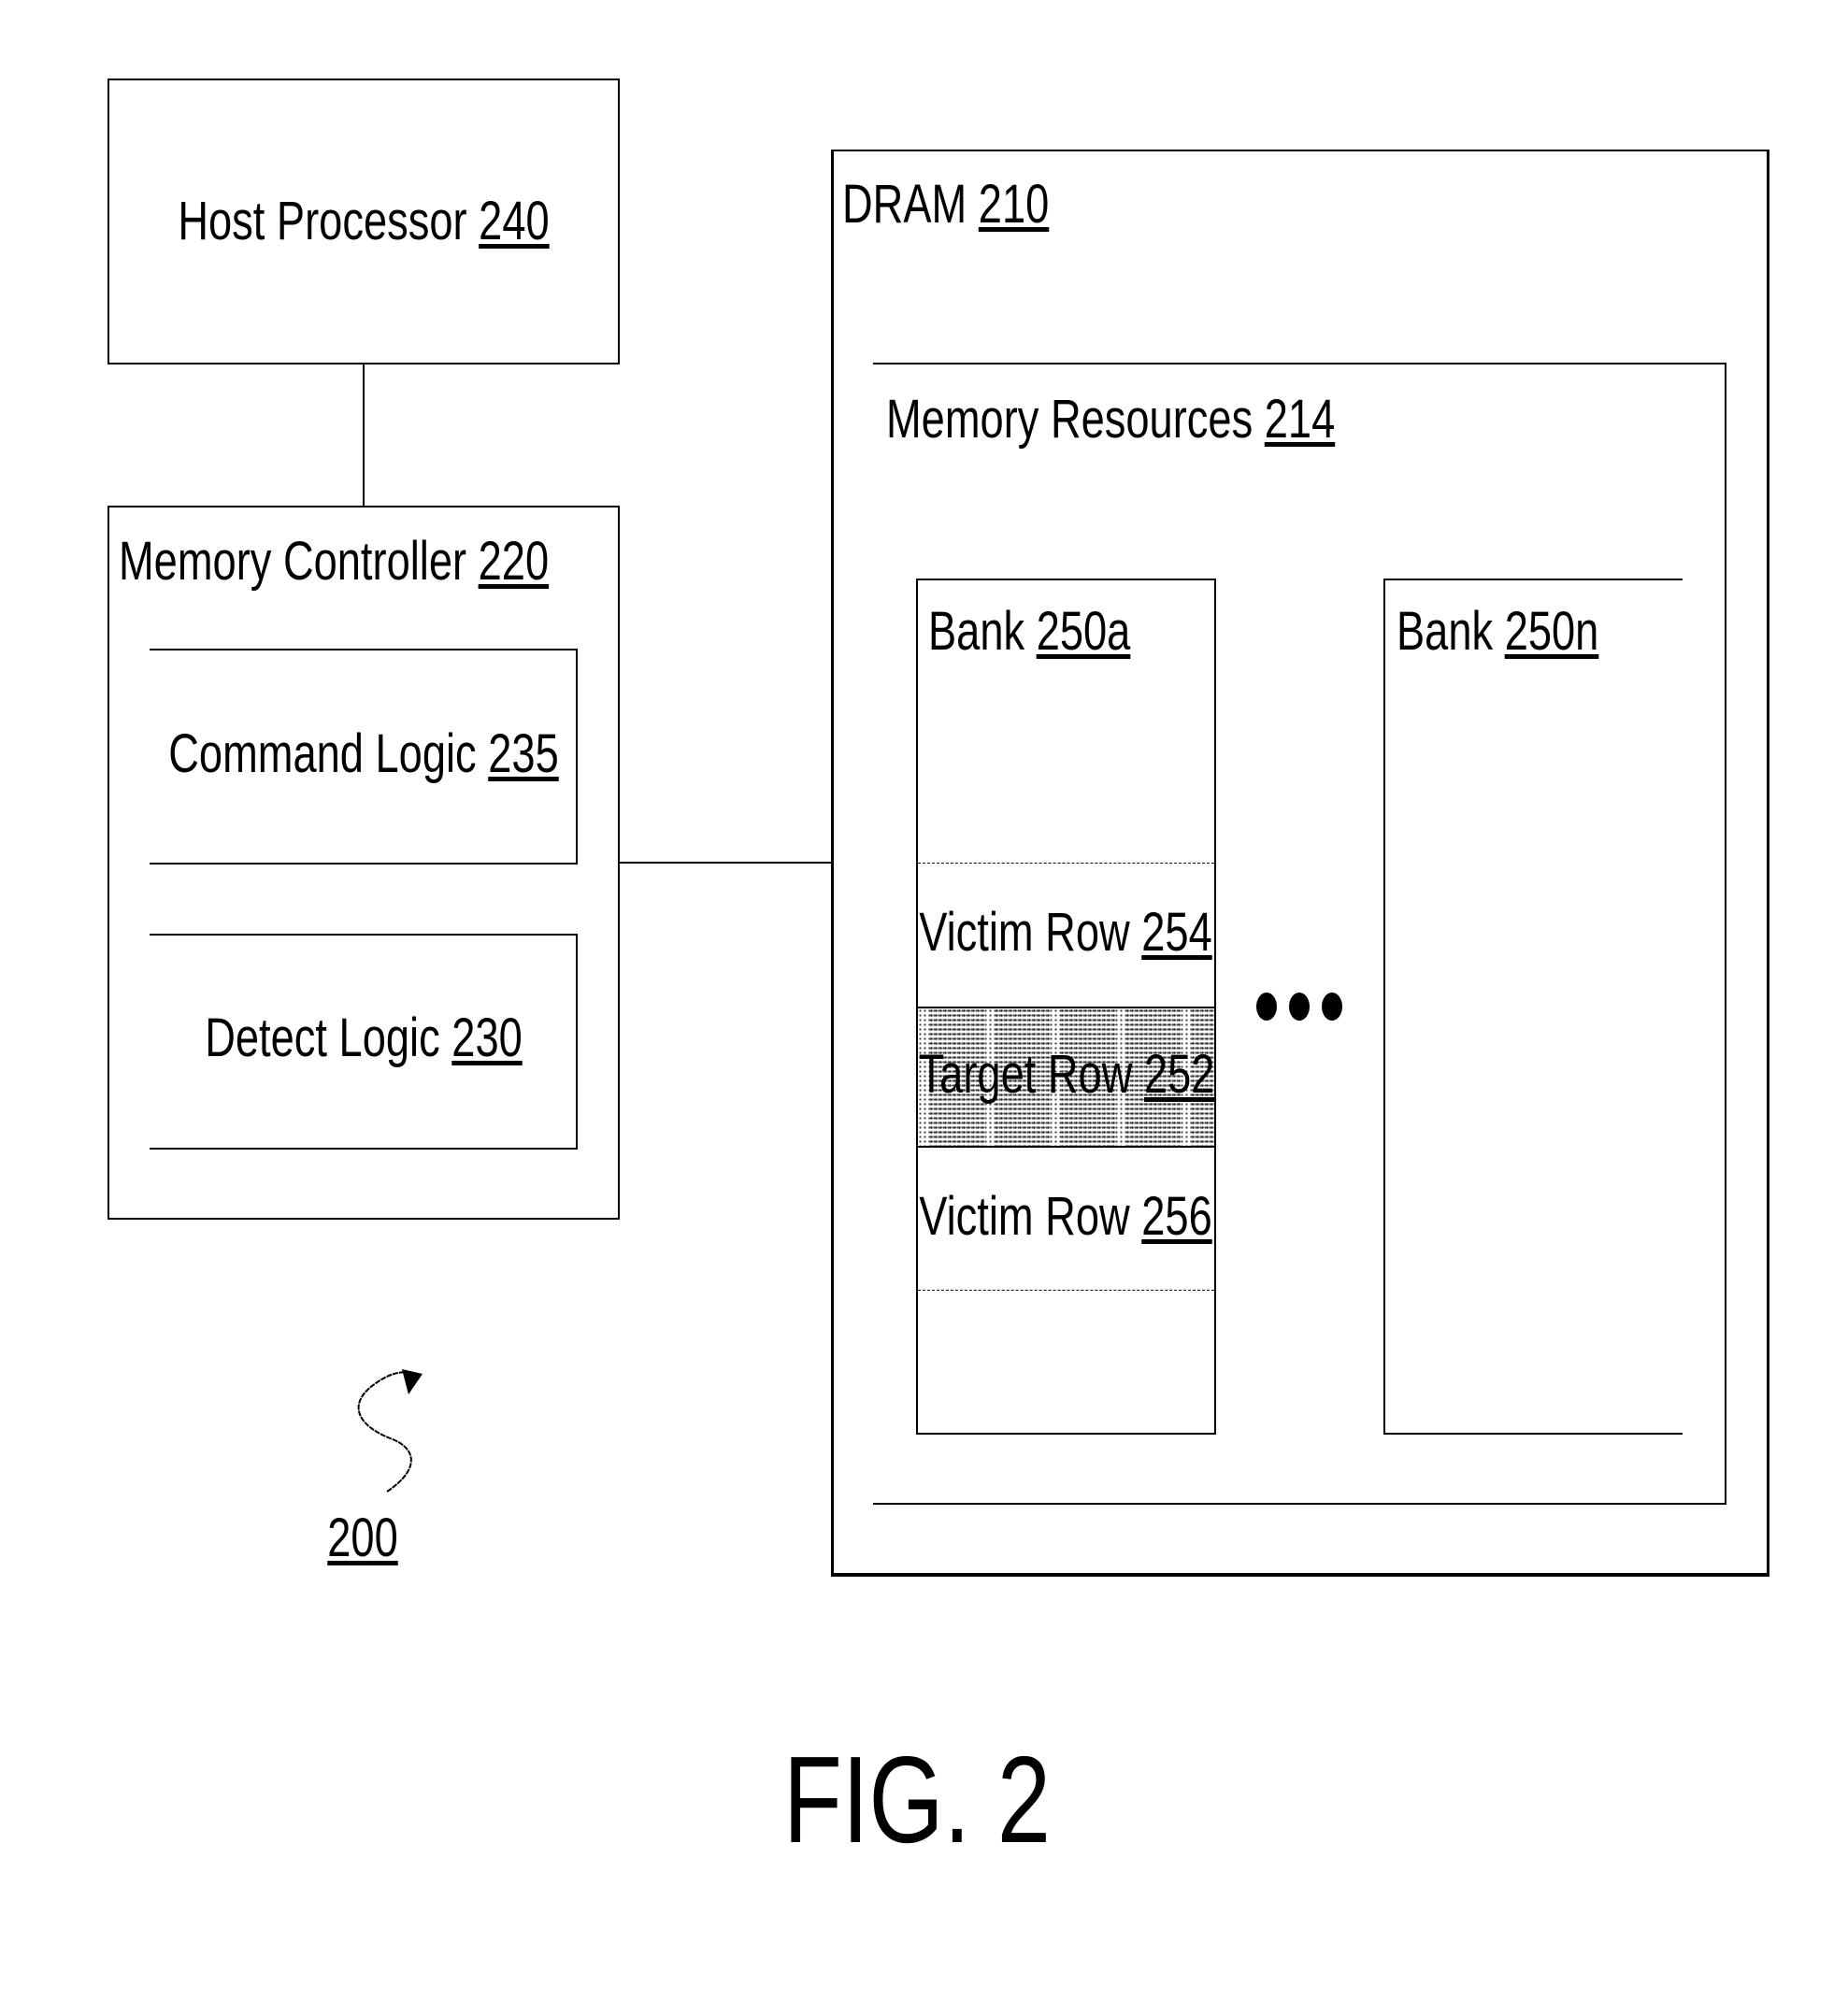  What do you see at coordinates (384, 1432) in the screenshot?
I see `reference-arrow-squiggle` at bounding box center [384, 1432].